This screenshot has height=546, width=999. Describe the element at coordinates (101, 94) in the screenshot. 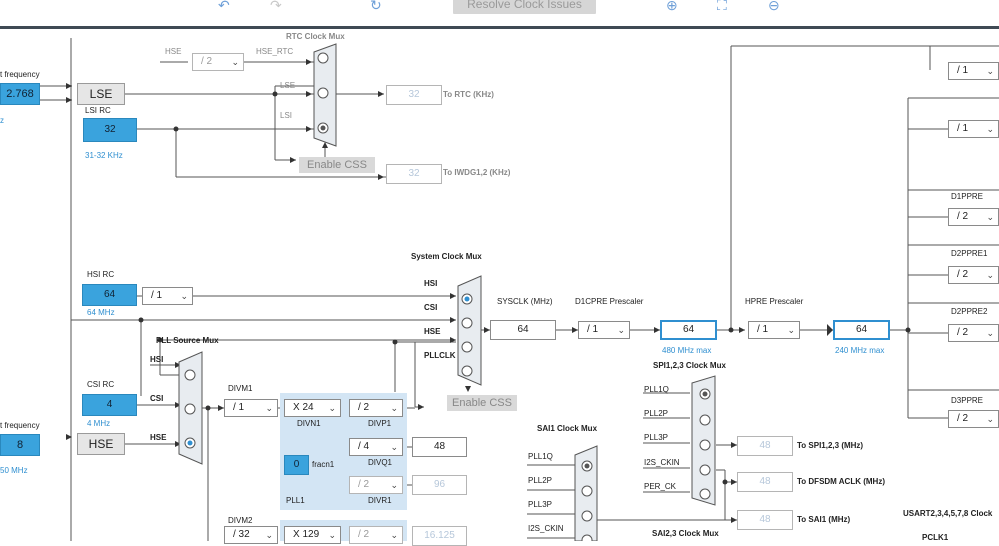

I see `lse-button: LSE` at that location.